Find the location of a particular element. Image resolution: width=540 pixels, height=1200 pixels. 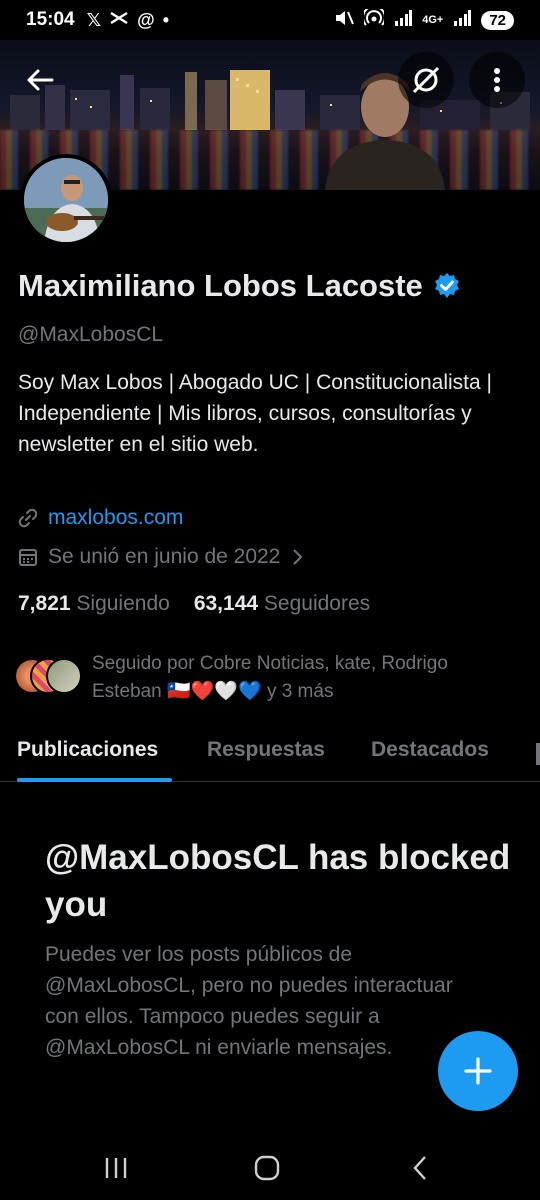

grok-button is located at coordinates (426, 80).